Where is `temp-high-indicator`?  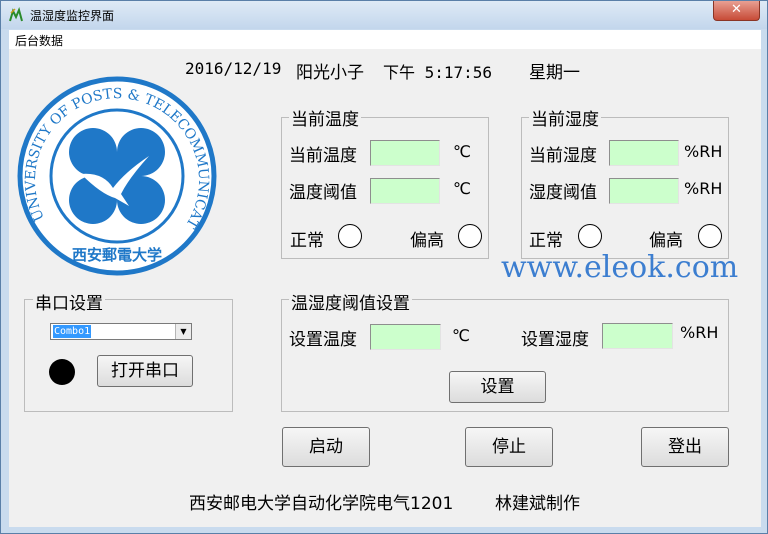
temp-high-indicator is located at coordinates (470, 236).